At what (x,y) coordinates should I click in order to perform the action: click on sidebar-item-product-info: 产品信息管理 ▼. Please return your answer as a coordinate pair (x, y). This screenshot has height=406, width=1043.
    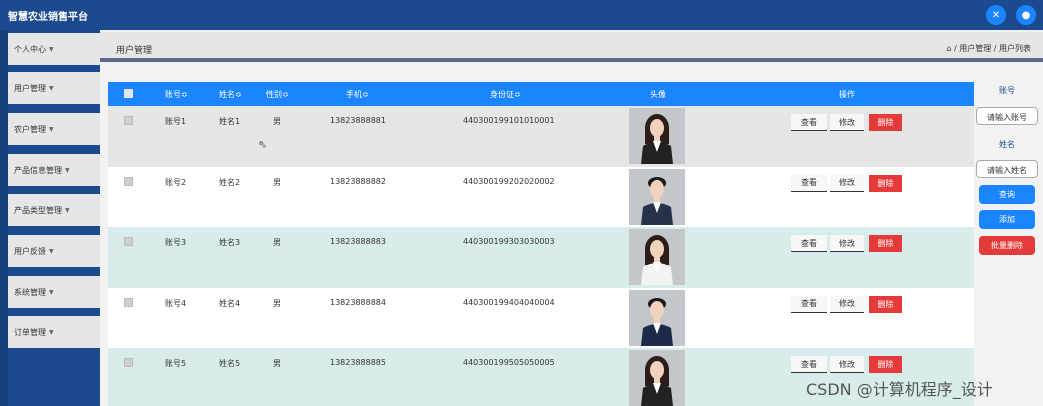
    Looking at the image, I should click on (54, 170).